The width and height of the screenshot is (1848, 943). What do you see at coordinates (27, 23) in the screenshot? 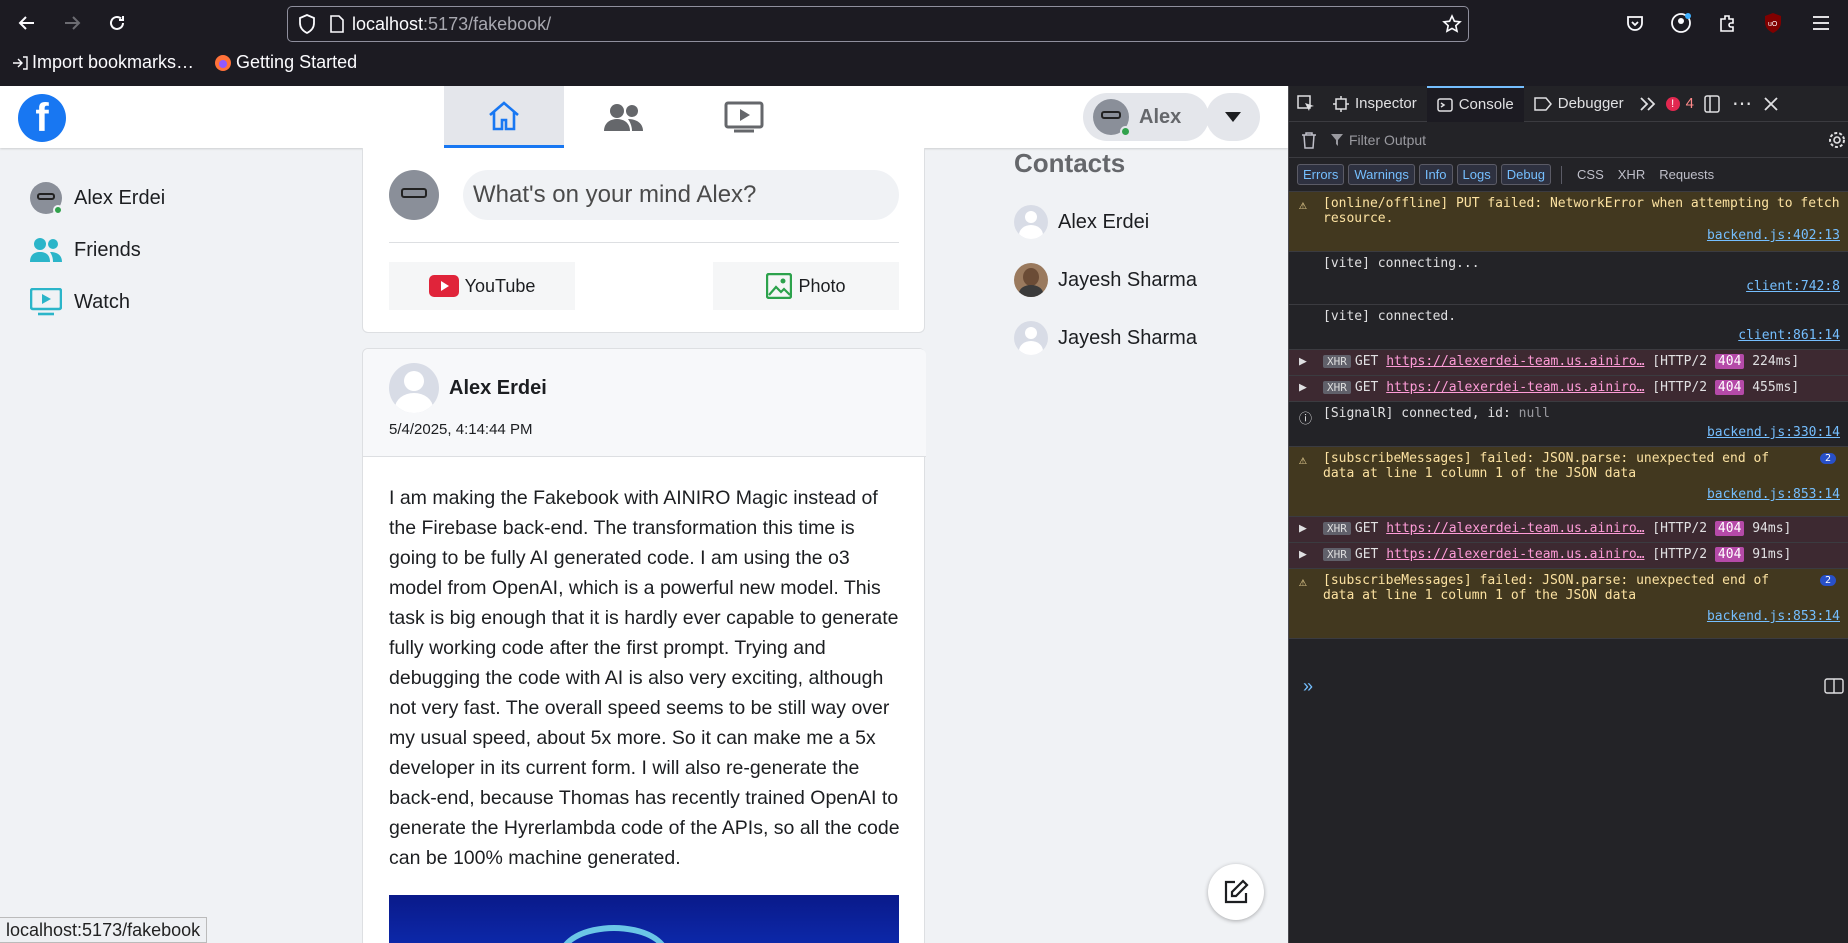
I see `back-icon` at bounding box center [27, 23].